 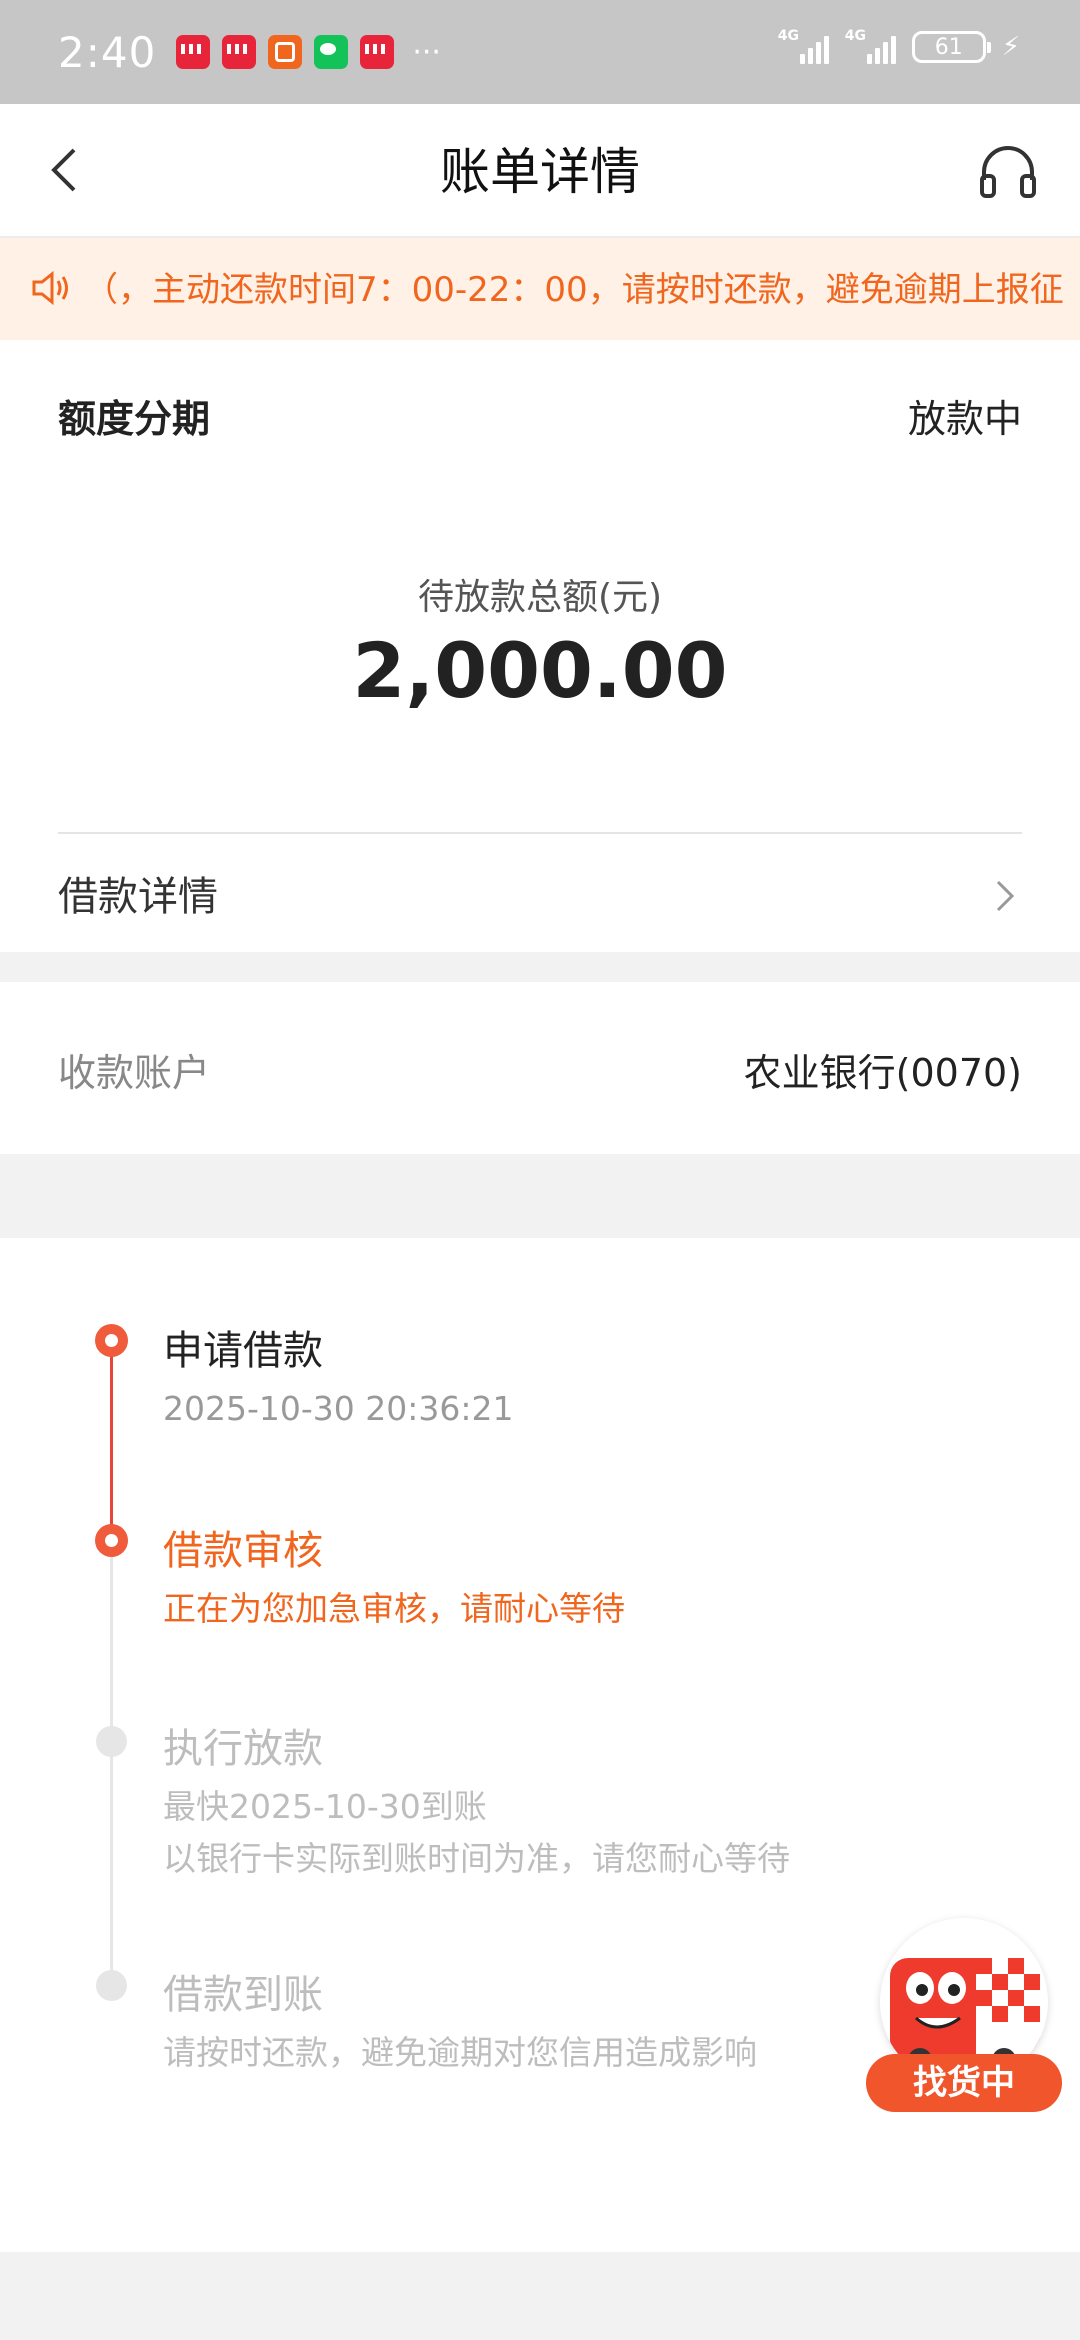 What do you see at coordinates (285, 52) in the screenshot?
I see `orange-app-icon` at bounding box center [285, 52].